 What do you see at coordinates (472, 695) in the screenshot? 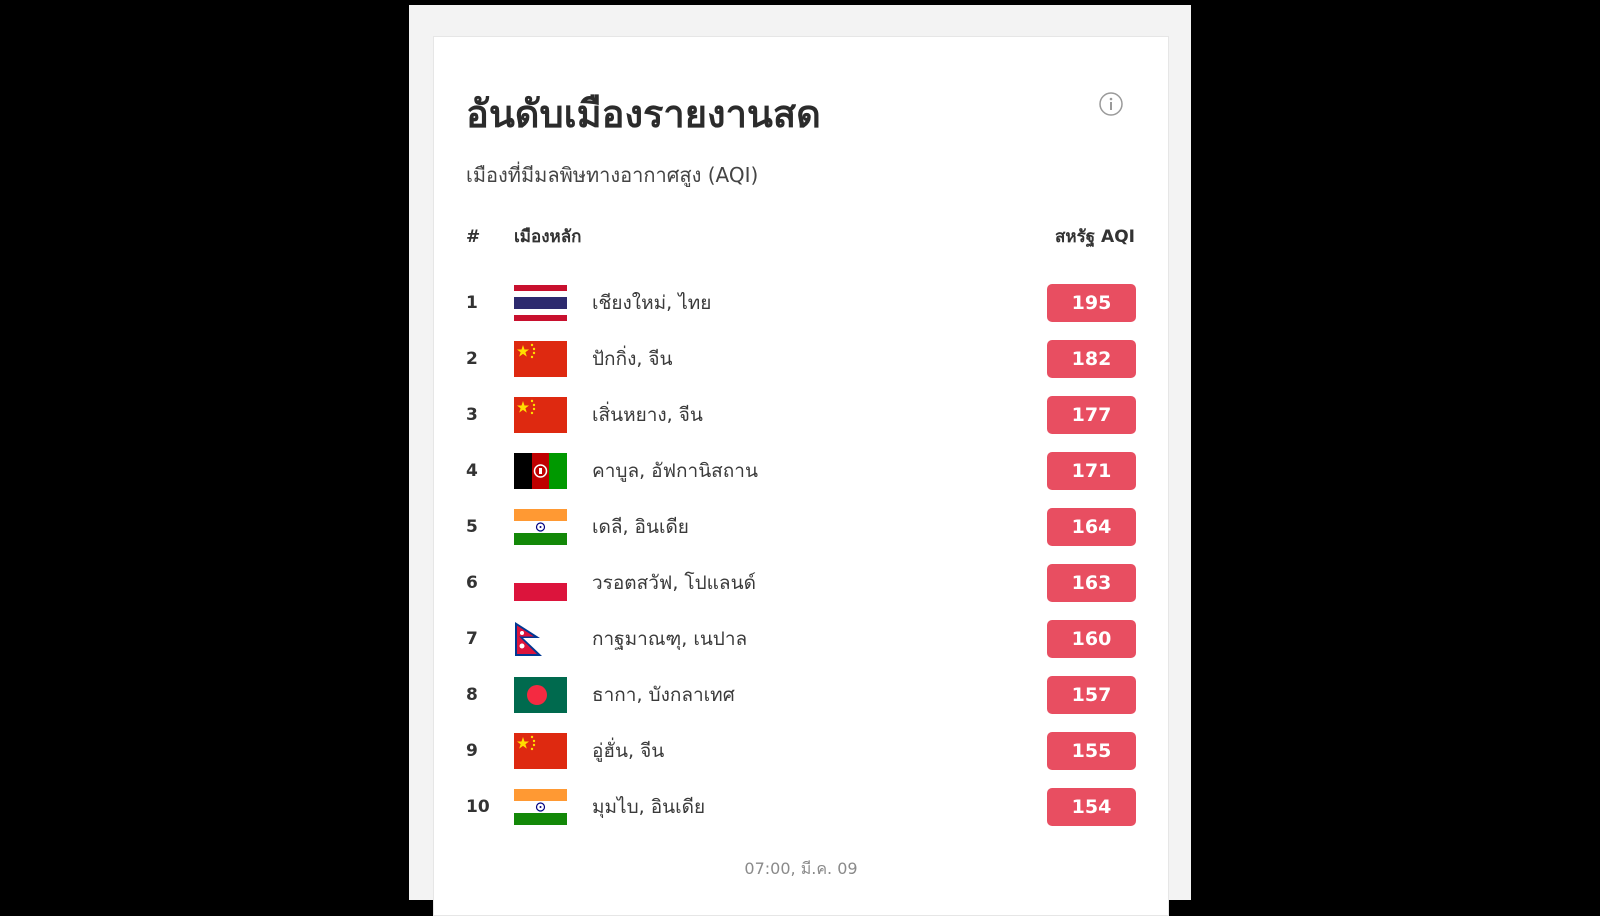
I see `rank-number: 8` at bounding box center [472, 695].